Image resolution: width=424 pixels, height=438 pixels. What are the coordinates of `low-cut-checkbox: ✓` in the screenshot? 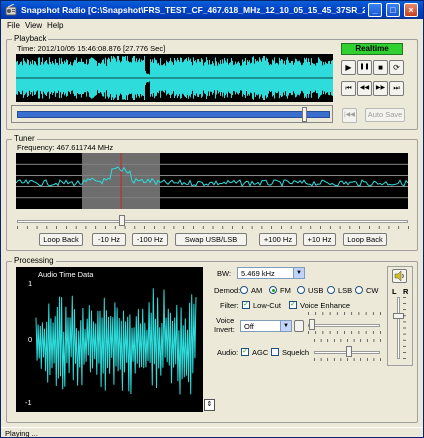 It's located at (246, 305).